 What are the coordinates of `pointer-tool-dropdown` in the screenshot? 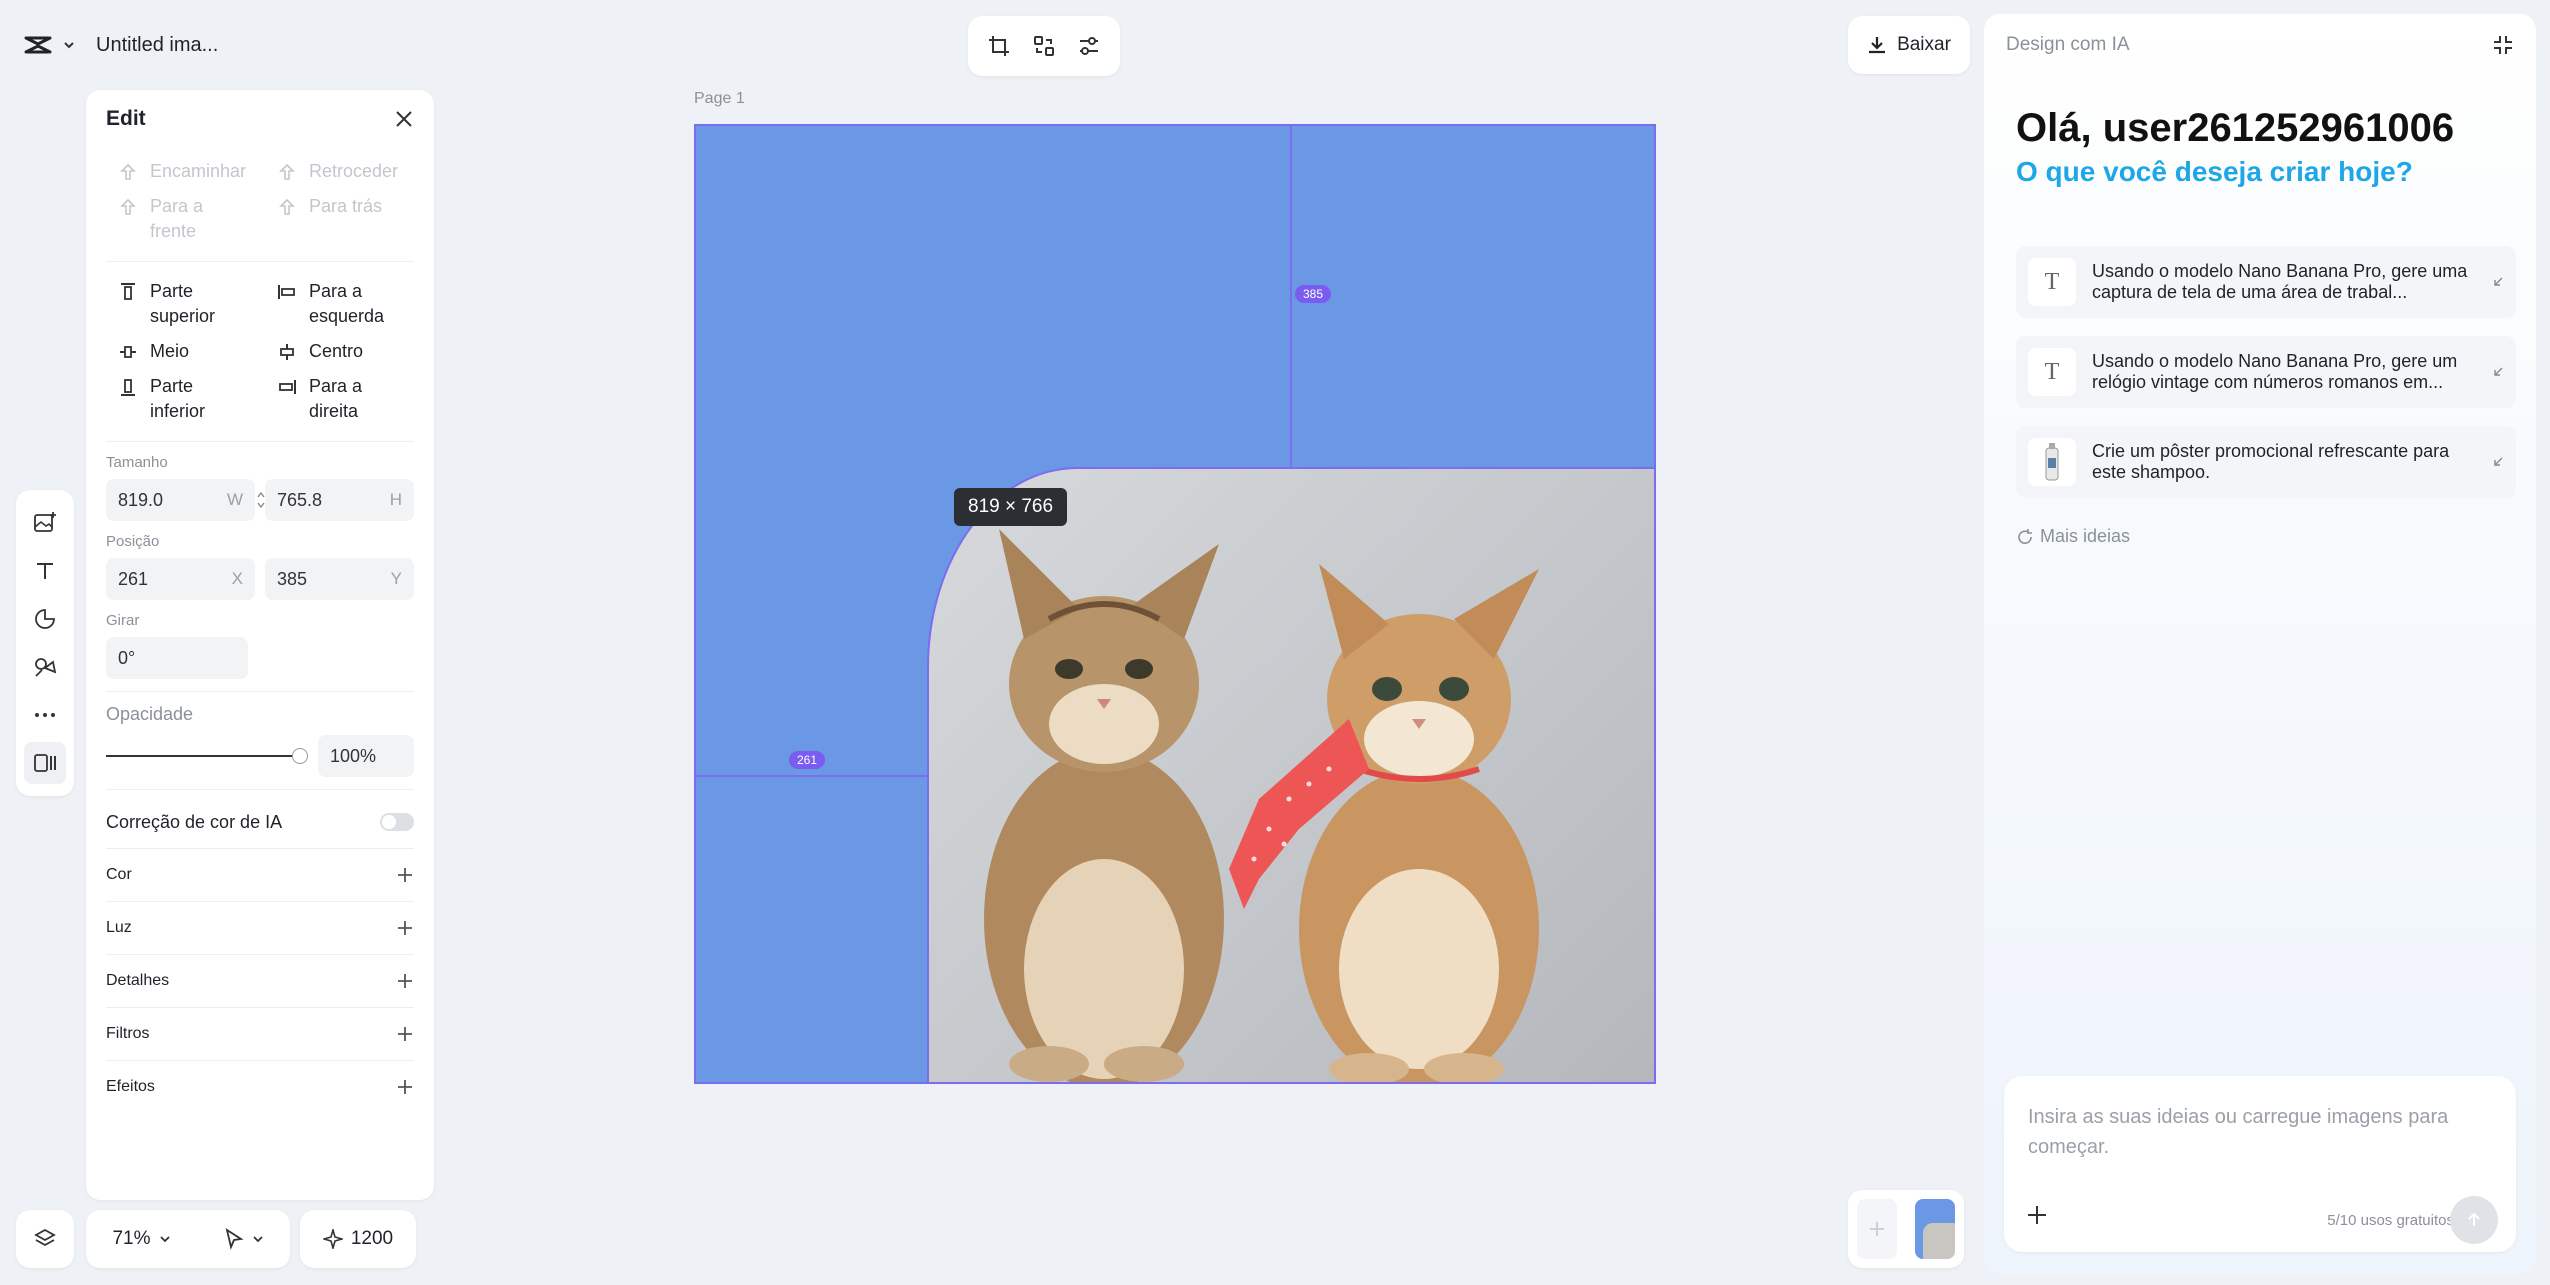 It's located at (244, 1239).